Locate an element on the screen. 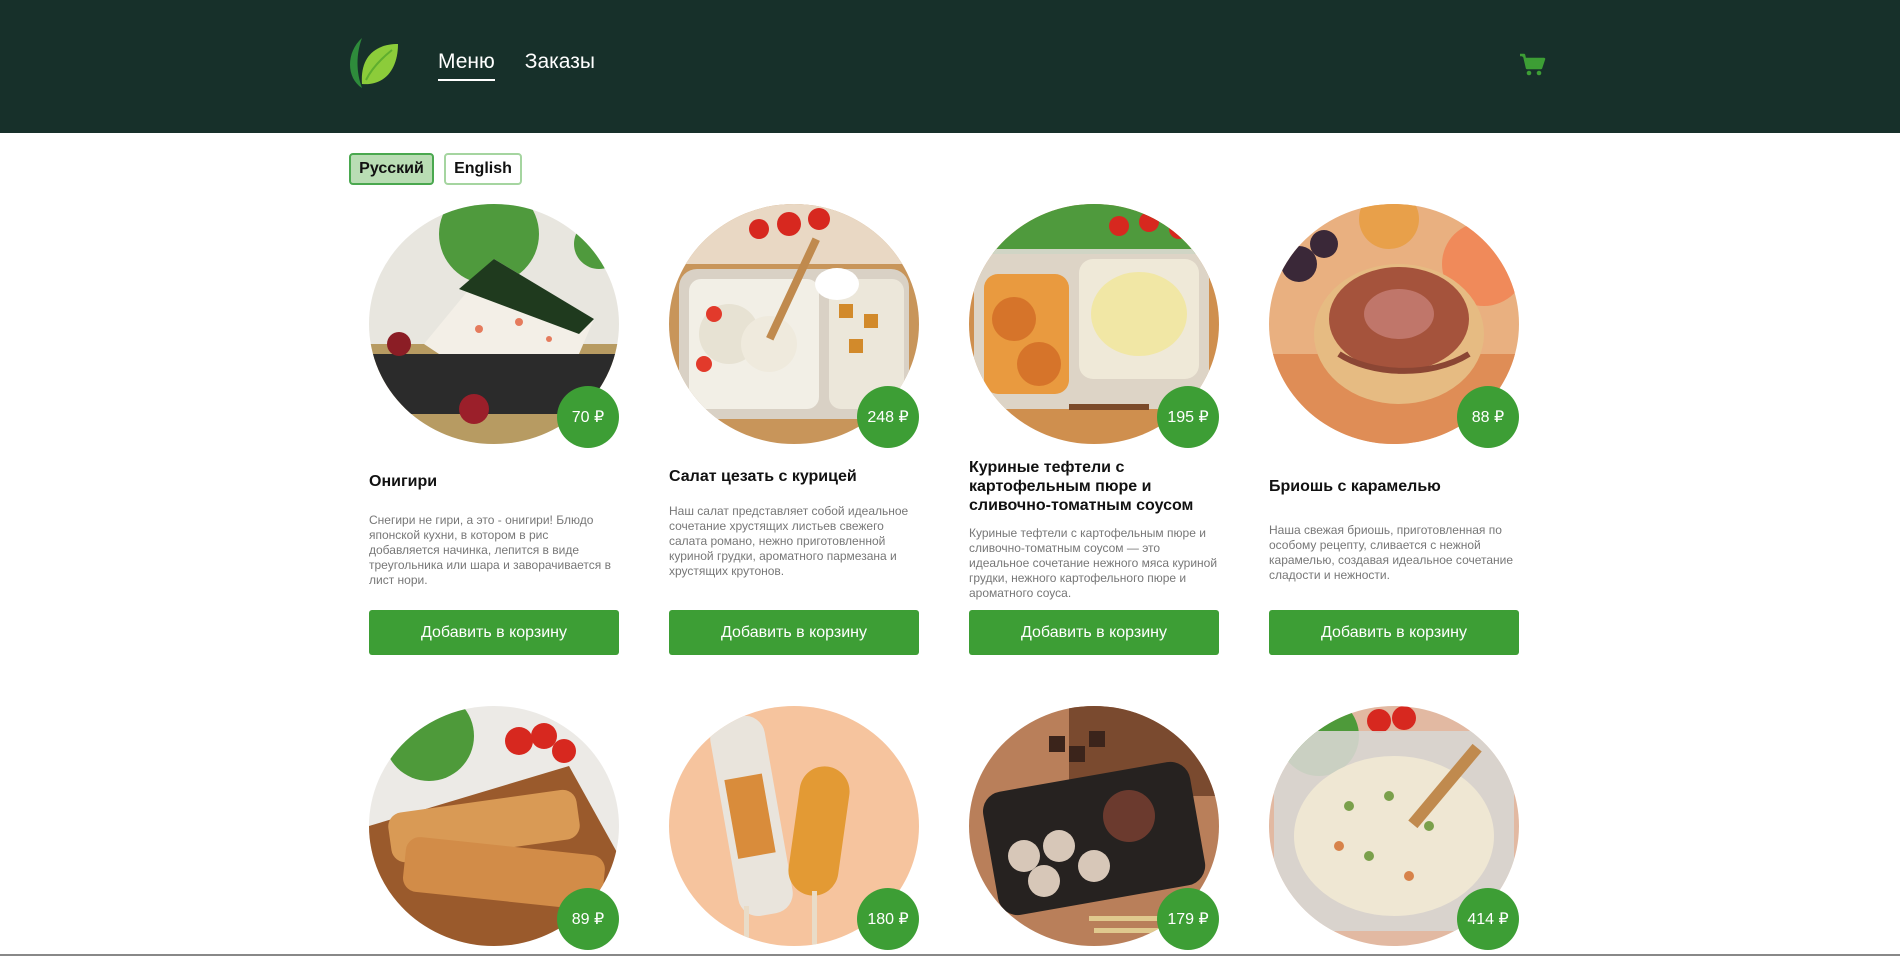  product-title: Онигири is located at coordinates (403, 481).